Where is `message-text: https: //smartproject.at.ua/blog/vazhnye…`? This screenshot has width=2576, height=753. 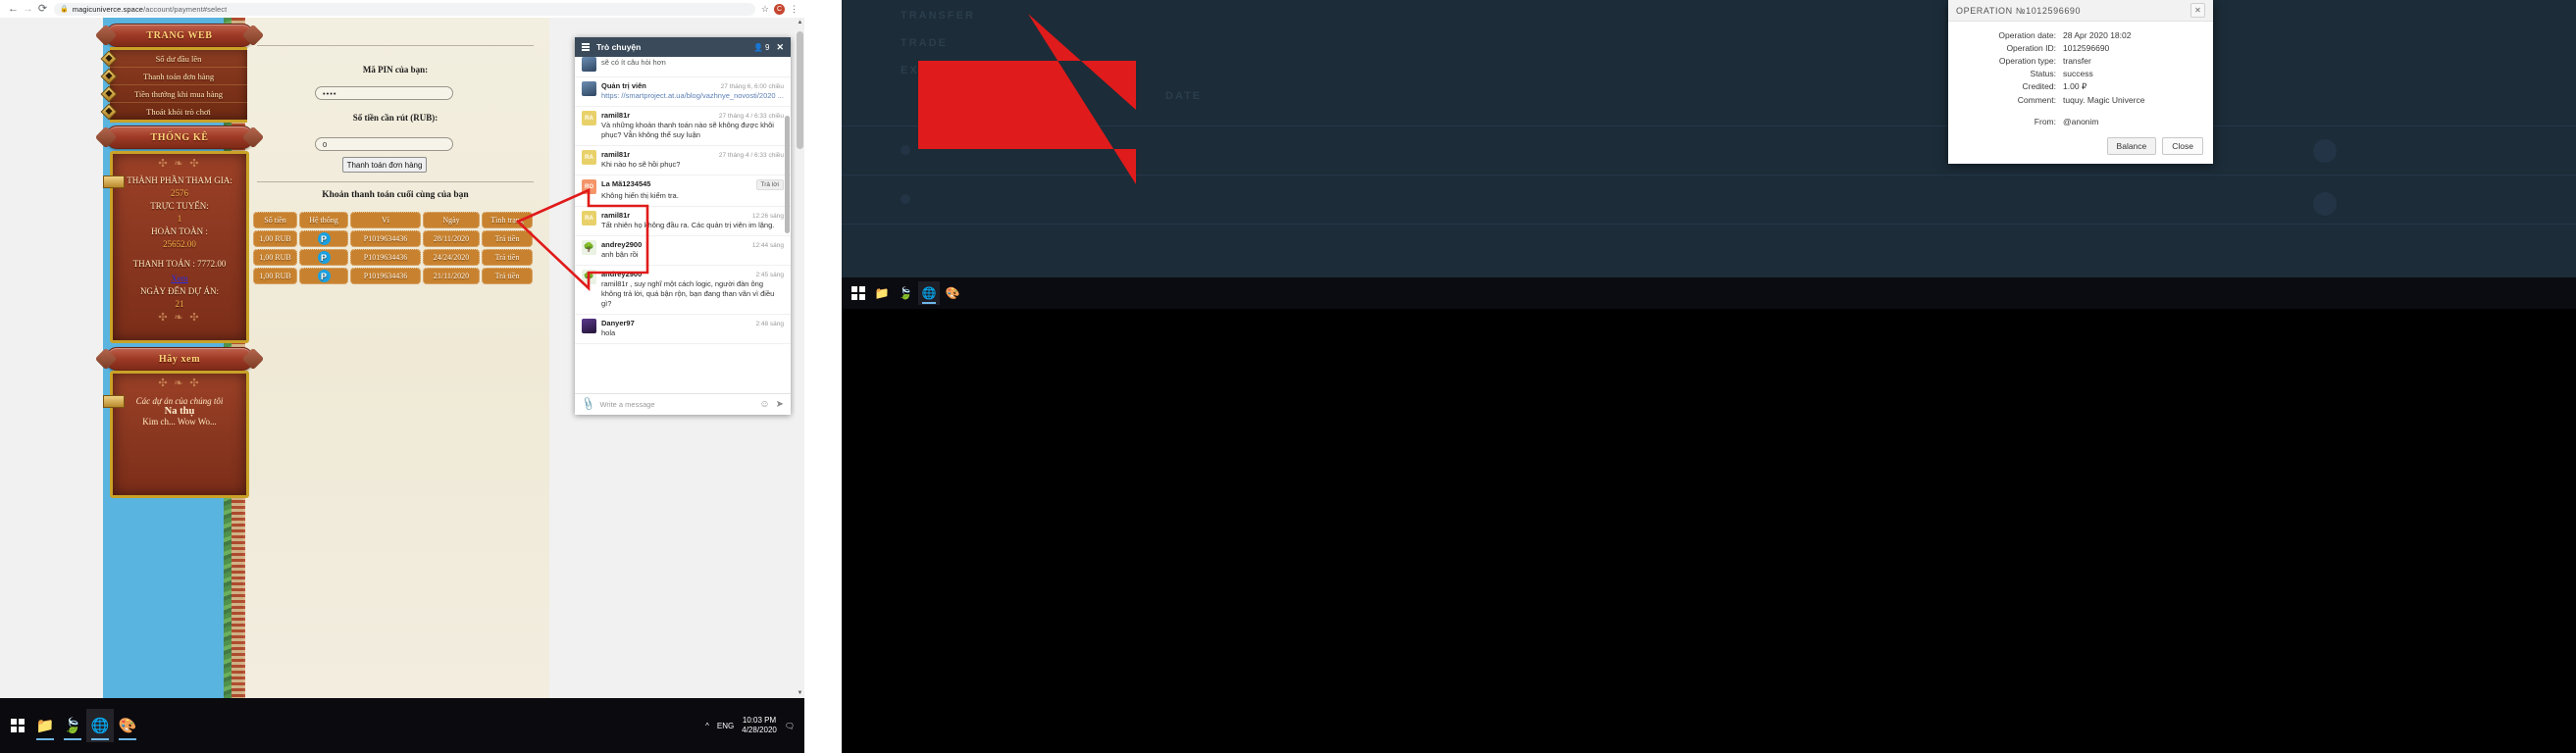
message-text: https: //smartproject.at.ua/blog/vazhnye… is located at coordinates (692, 96).